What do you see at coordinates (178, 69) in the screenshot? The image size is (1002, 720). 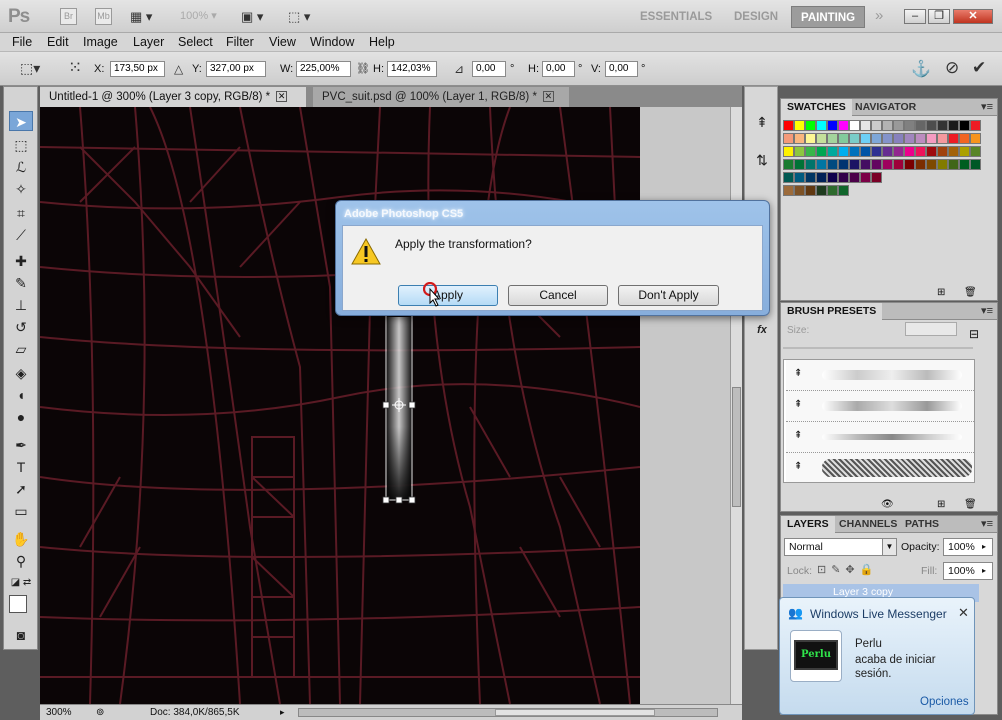 I see `relative-position-icon: △` at bounding box center [178, 69].